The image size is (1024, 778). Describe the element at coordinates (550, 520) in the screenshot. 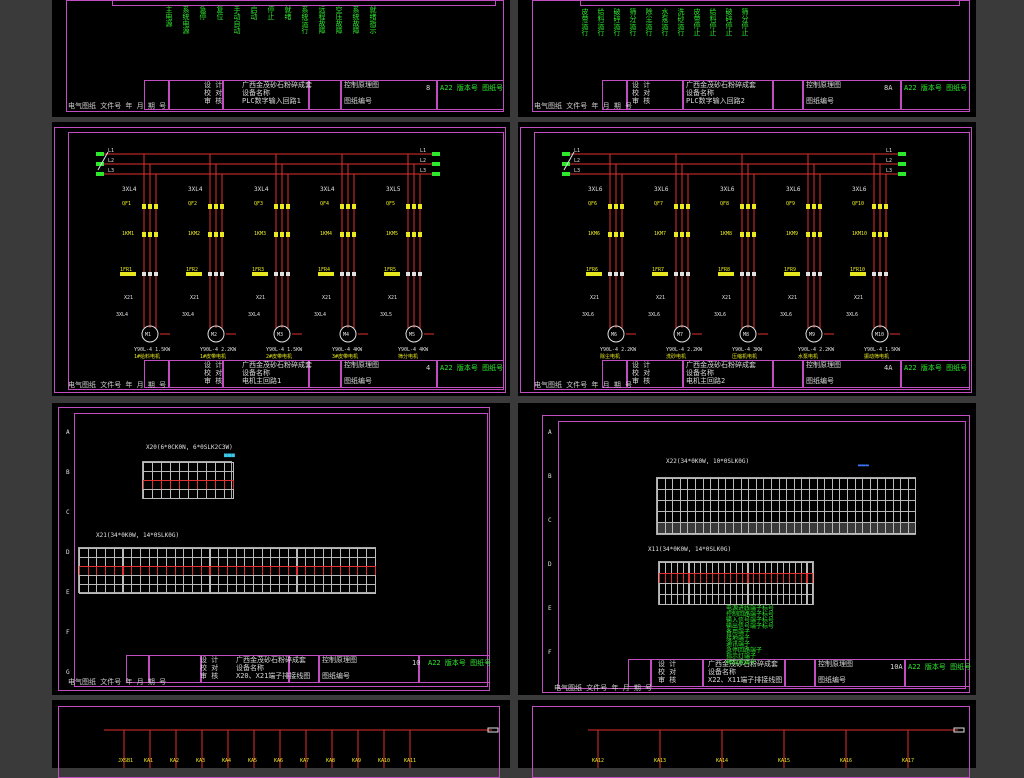

I see `row-letter: C` at that location.